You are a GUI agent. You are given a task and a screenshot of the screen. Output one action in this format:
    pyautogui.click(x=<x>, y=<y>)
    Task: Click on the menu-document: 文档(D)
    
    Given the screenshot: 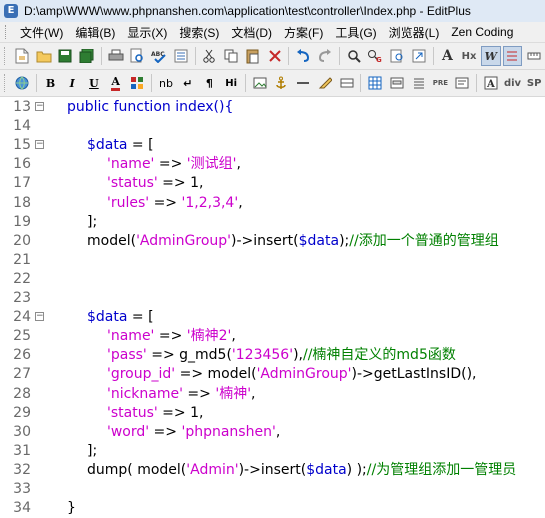 What is the action you would take?
    pyautogui.click(x=251, y=32)
    